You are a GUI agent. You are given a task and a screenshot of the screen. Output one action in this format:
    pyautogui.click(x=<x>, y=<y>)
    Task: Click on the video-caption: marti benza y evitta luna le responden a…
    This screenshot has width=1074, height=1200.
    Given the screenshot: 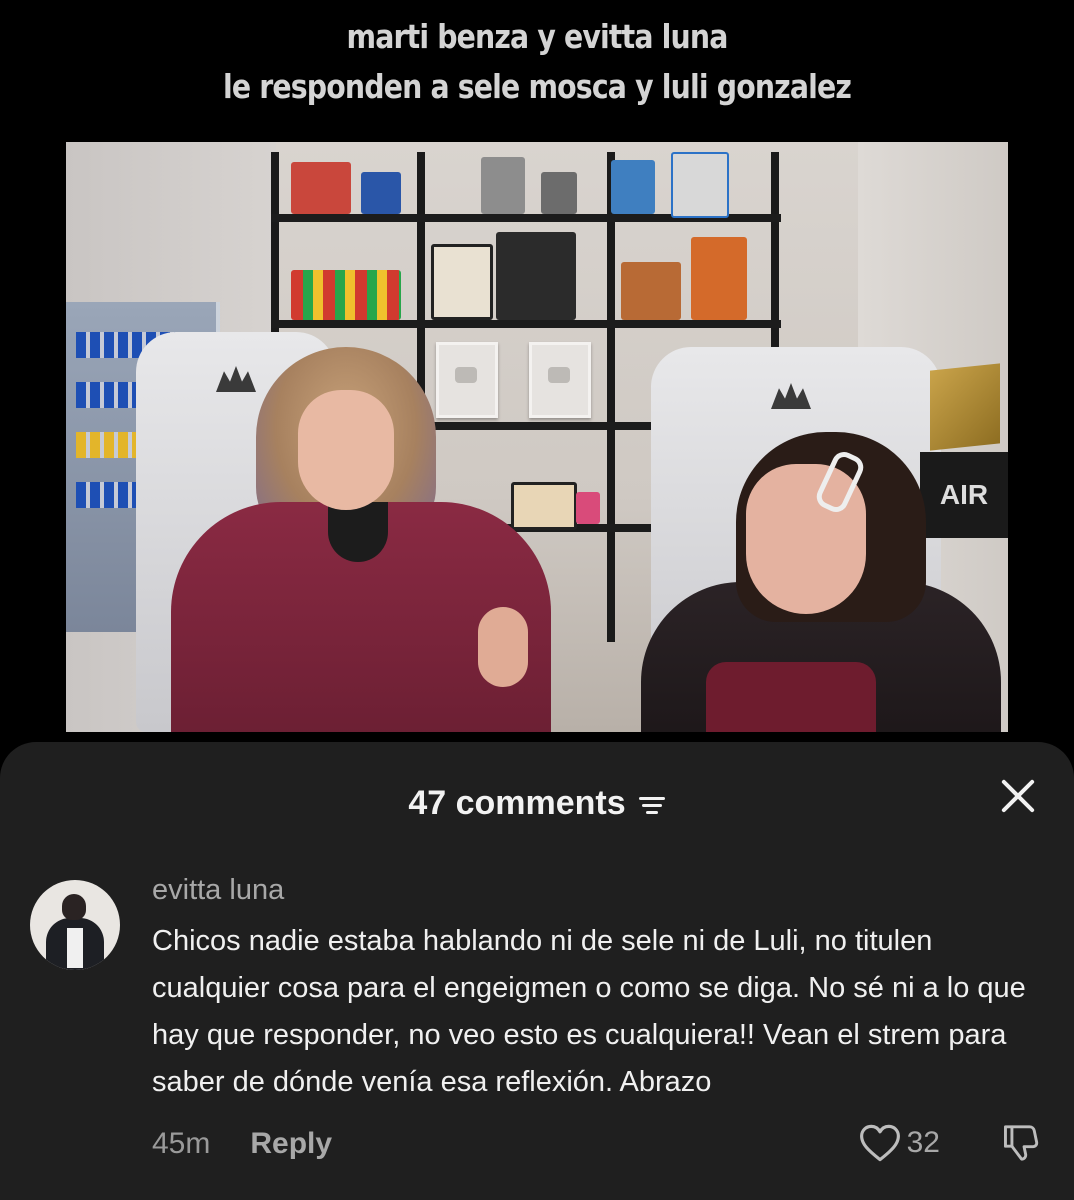 What is the action you would take?
    pyautogui.click(x=537, y=62)
    